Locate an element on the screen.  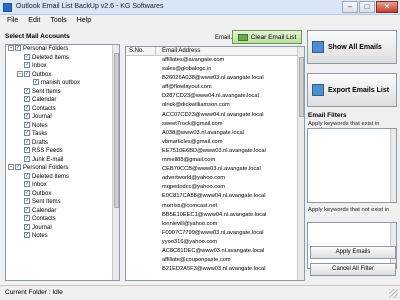
menu-file: File is located at coordinates (12, 21).